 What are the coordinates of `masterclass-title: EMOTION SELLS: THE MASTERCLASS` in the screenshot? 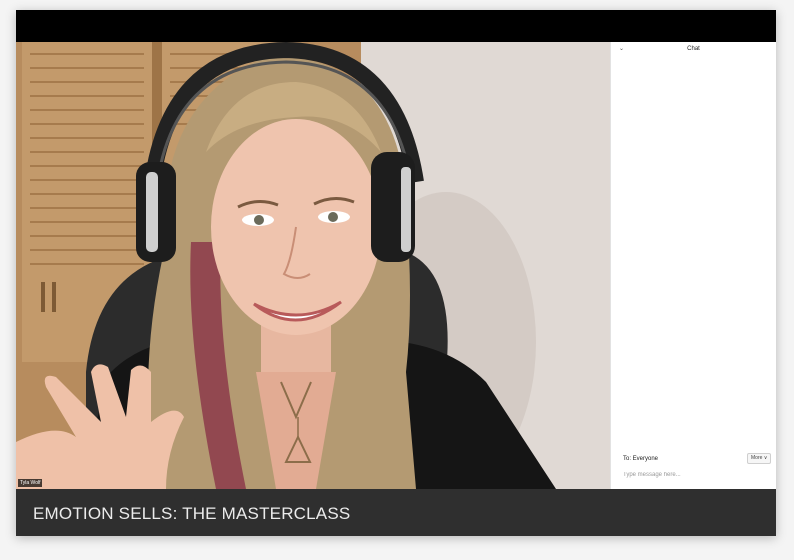 It's located at (192, 513).